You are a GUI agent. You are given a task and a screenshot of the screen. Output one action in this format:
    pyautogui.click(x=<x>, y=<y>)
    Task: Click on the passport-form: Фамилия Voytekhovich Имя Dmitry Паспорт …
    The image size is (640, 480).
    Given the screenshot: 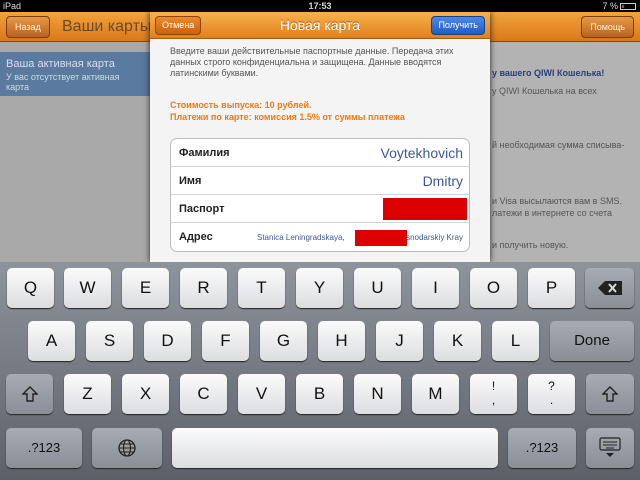 What is the action you would take?
    pyautogui.click(x=320, y=195)
    